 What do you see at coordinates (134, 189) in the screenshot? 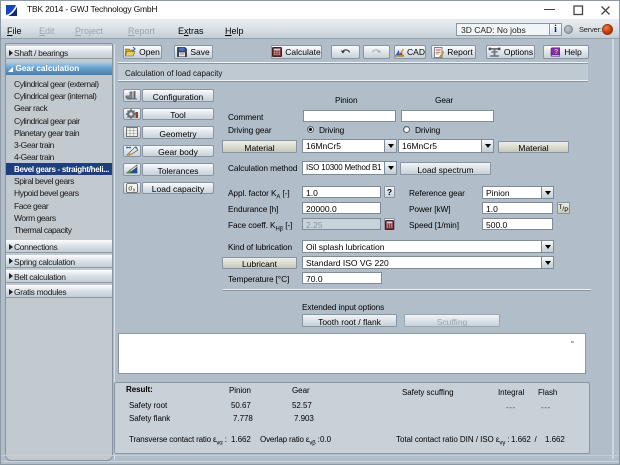
I see `svg-text: x` at bounding box center [134, 189].